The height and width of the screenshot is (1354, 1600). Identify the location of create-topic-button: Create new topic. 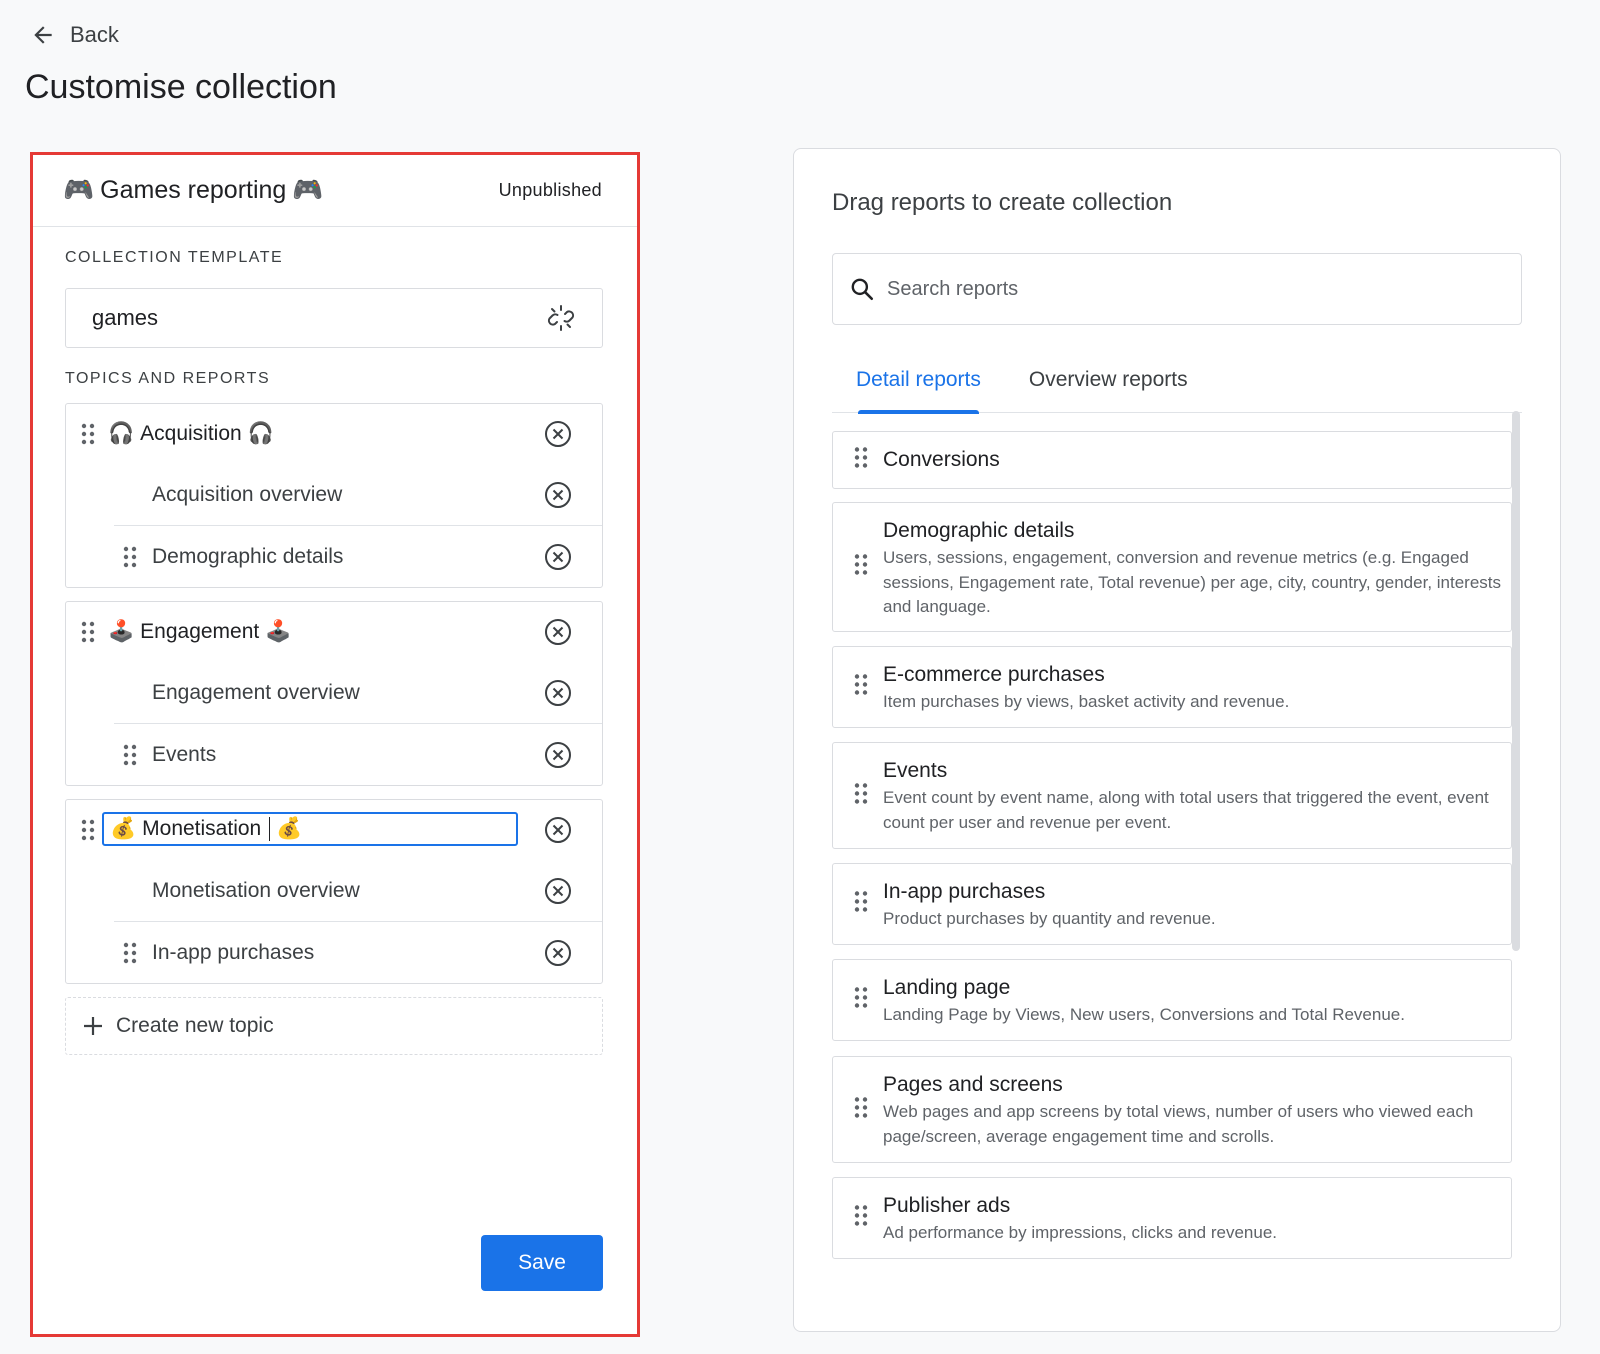
(334, 1026).